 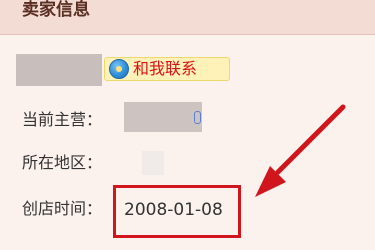 I want to click on opened-label: 创店时间：, so click(x=62, y=208).